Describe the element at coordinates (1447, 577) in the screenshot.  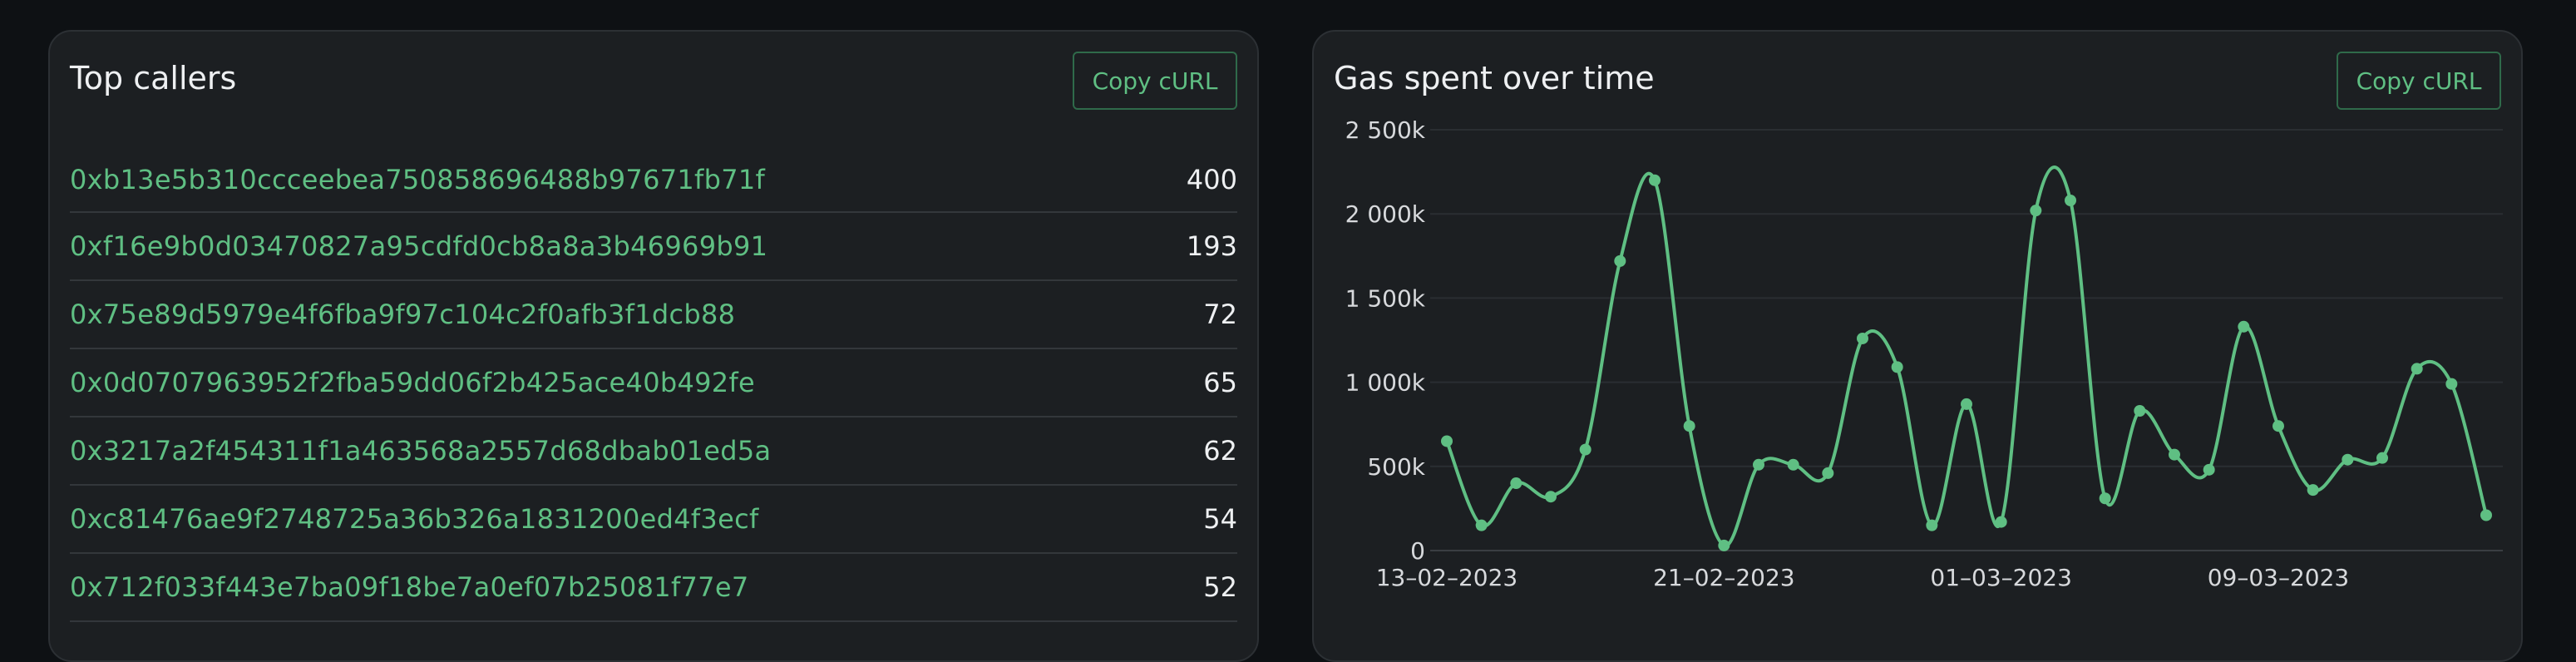
I see `x-tick-label: 13–02–2023` at that location.